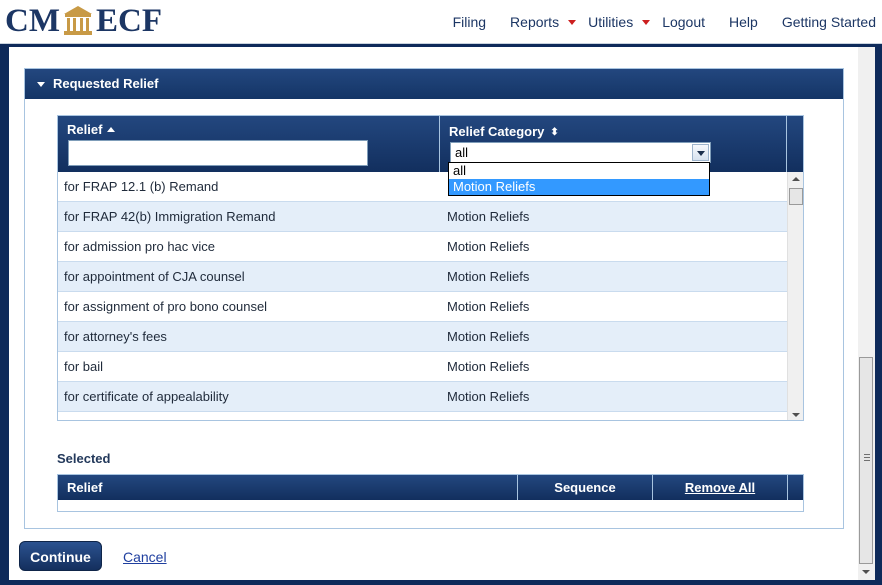 The height and width of the screenshot is (585, 882). Describe the element at coordinates (288, 487) in the screenshot. I see `selected-col-relief: Relief` at that location.